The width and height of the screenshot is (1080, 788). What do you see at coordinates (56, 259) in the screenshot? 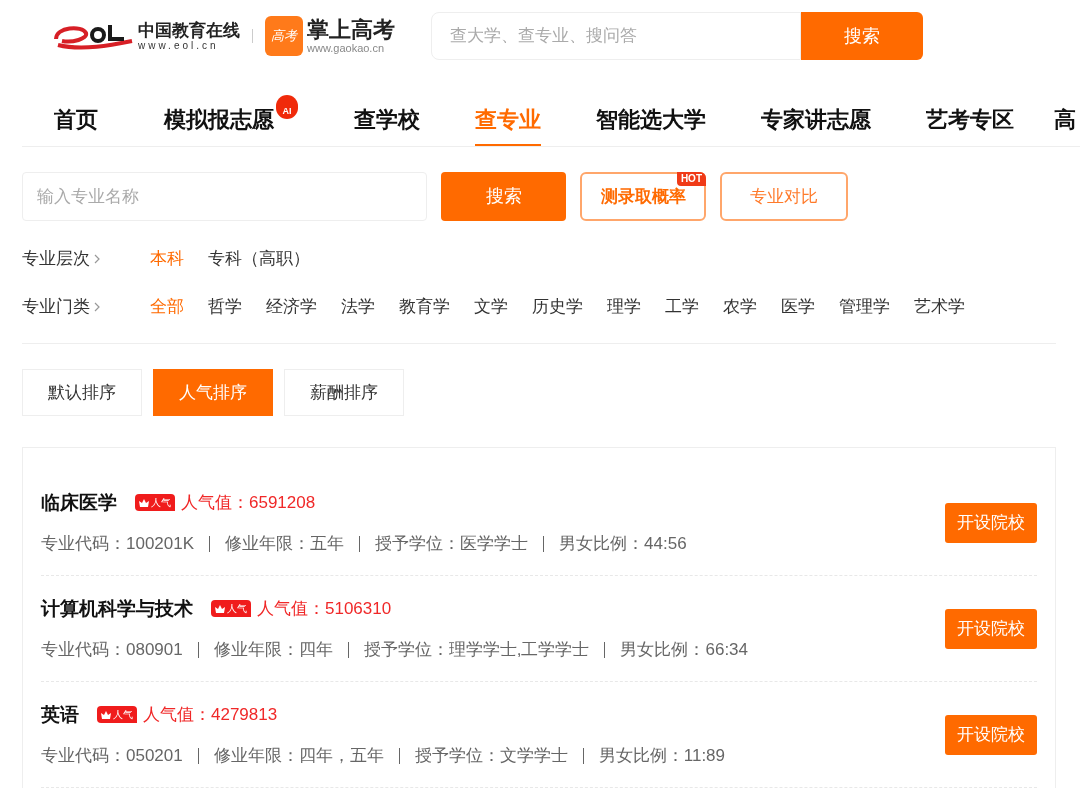
I see `filter-label: 专业层次` at bounding box center [56, 259].